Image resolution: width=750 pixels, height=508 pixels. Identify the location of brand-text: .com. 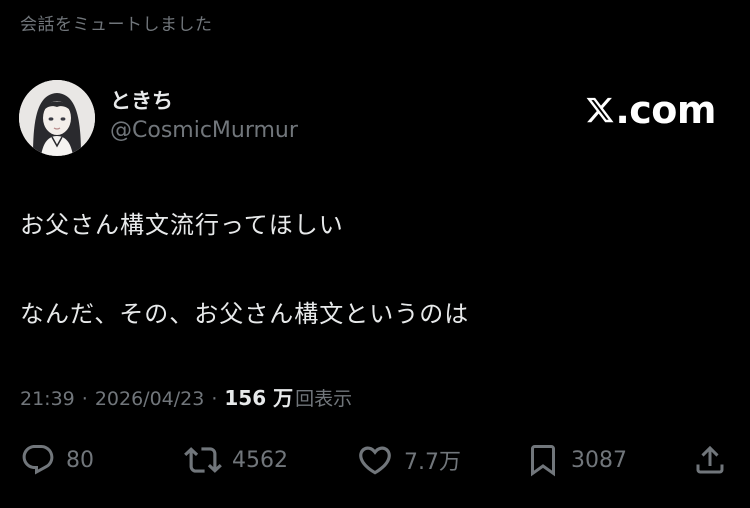
(665, 110).